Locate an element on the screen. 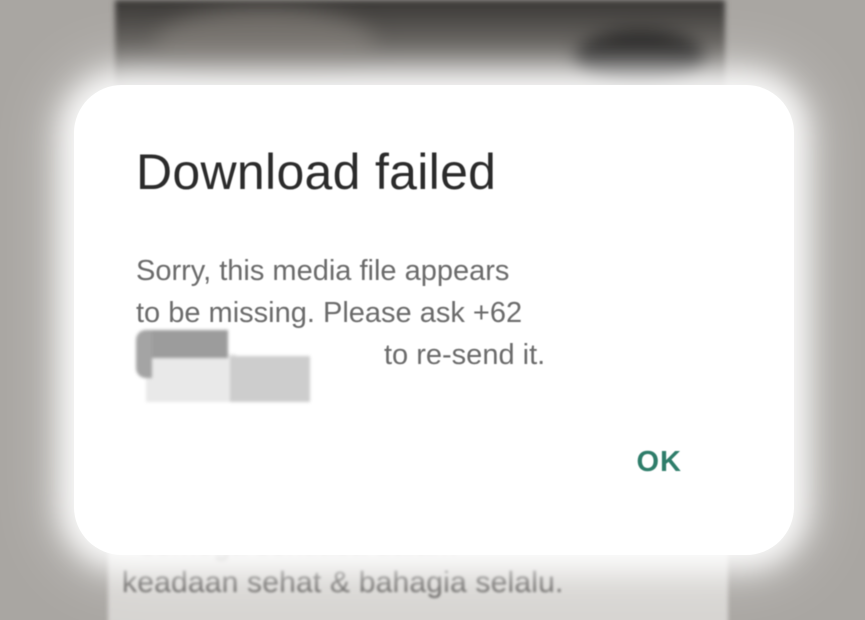 The image size is (865, 620). redacted-phone-number is located at coordinates (223, 367).